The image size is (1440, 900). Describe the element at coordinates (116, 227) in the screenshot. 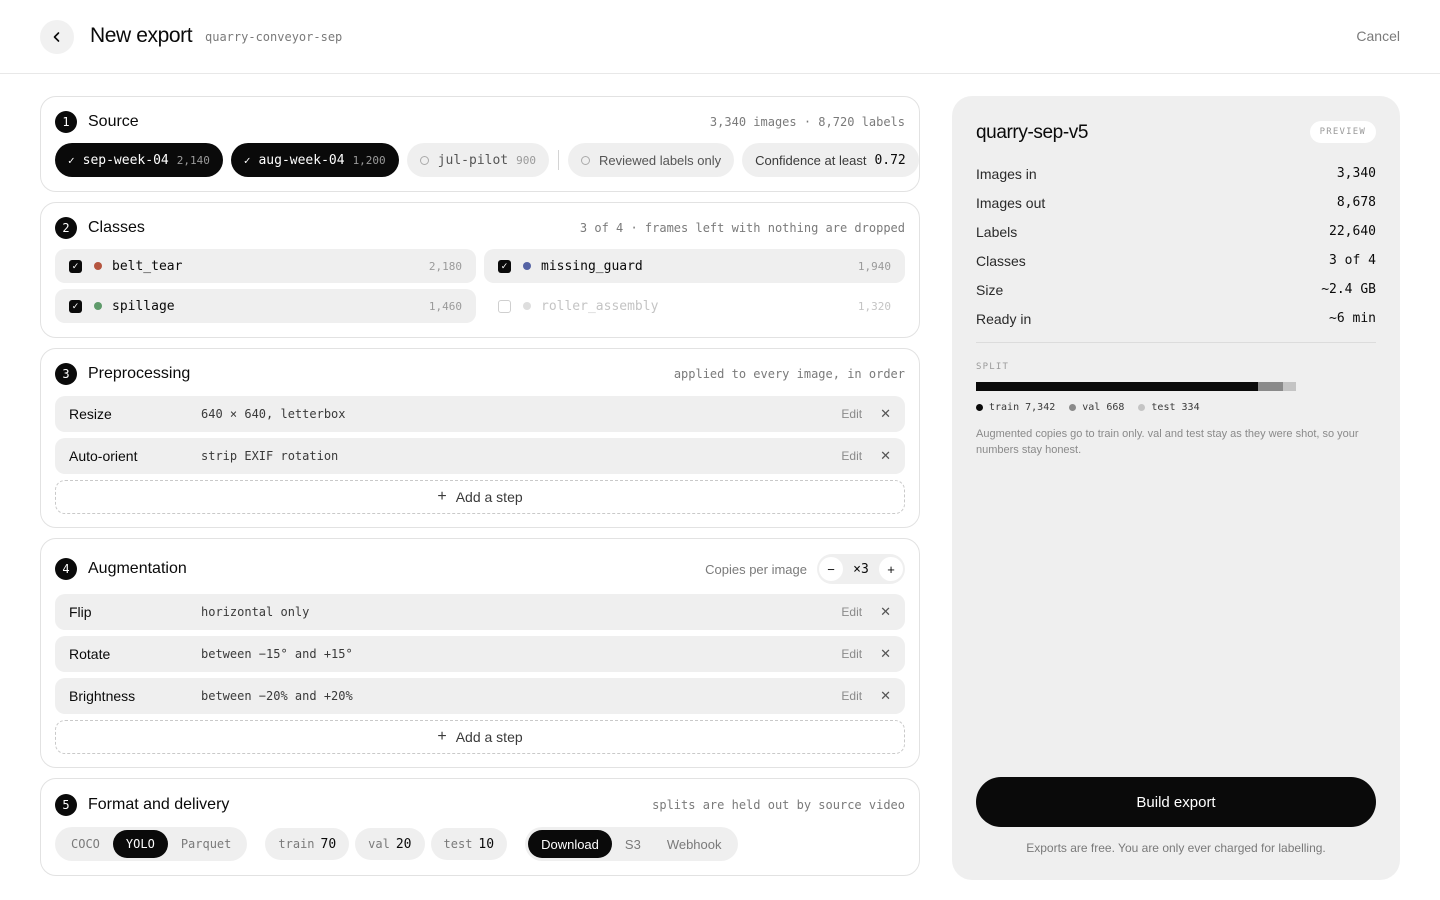

I see `section-title: Classes` at that location.